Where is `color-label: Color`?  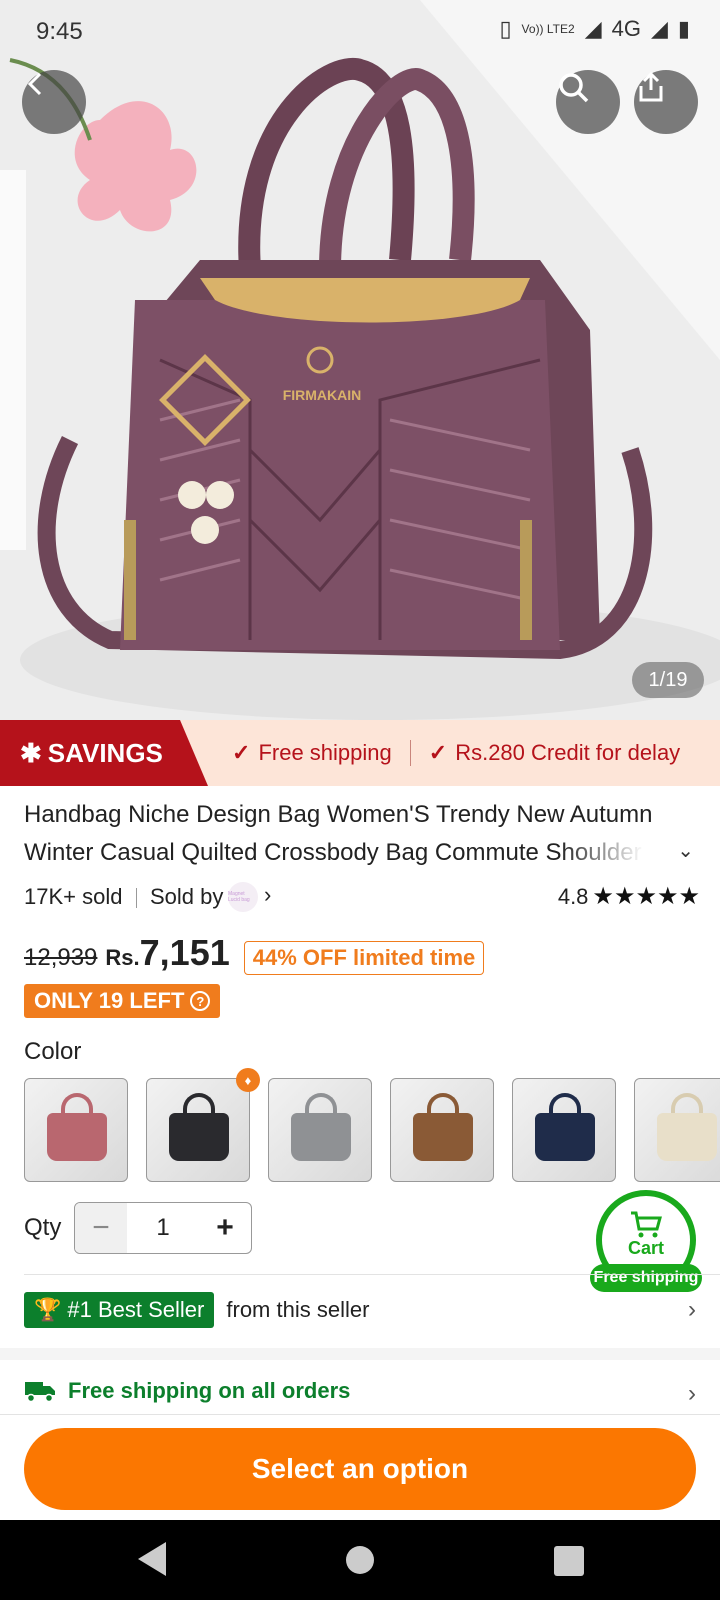 color-label: Color is located at coordinates (53, 1051).